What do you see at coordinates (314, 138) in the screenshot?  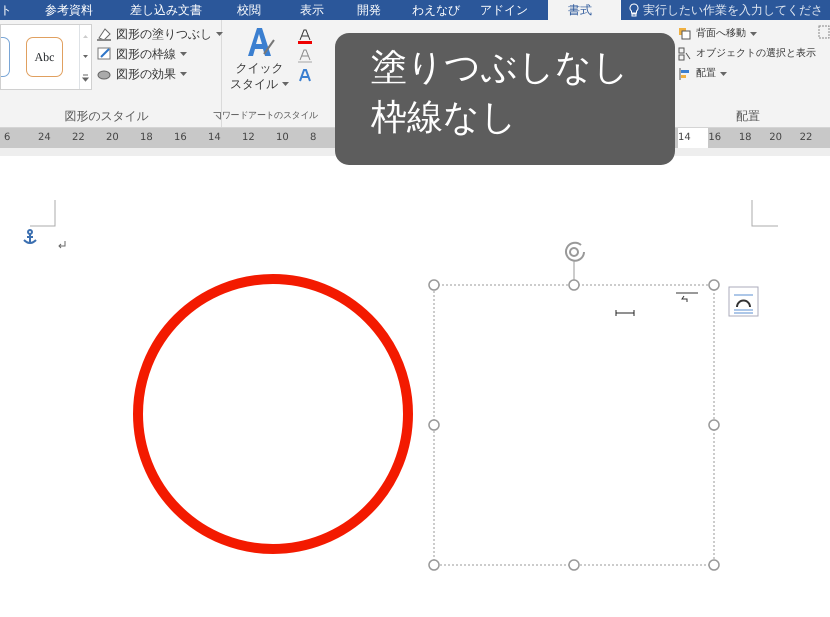 I see `ruler-number: 8` at bounding box center [314, 138].